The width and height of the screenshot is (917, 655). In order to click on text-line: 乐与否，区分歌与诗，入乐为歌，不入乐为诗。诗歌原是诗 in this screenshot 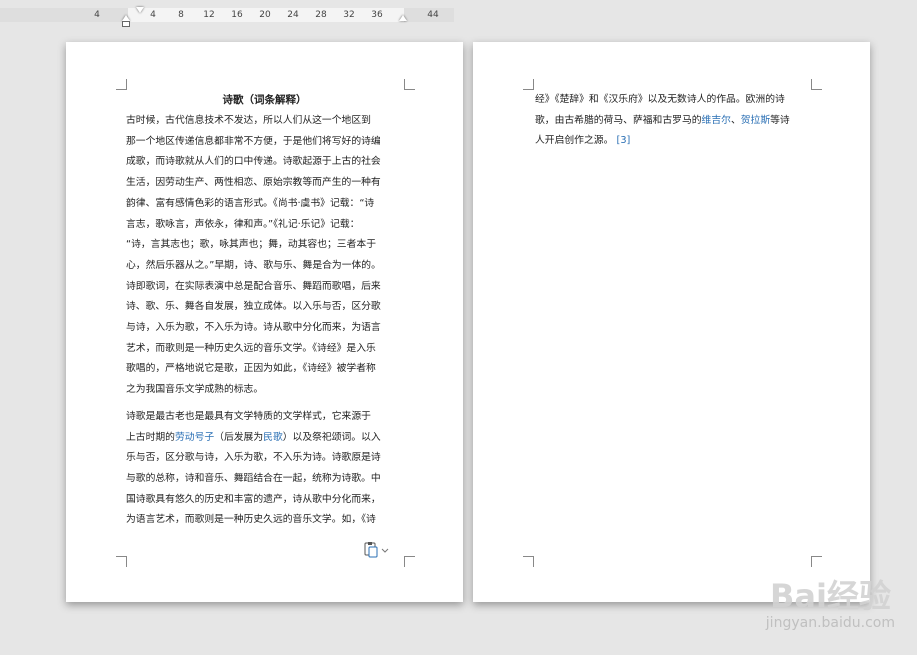, I will do `click(253, 458)`.